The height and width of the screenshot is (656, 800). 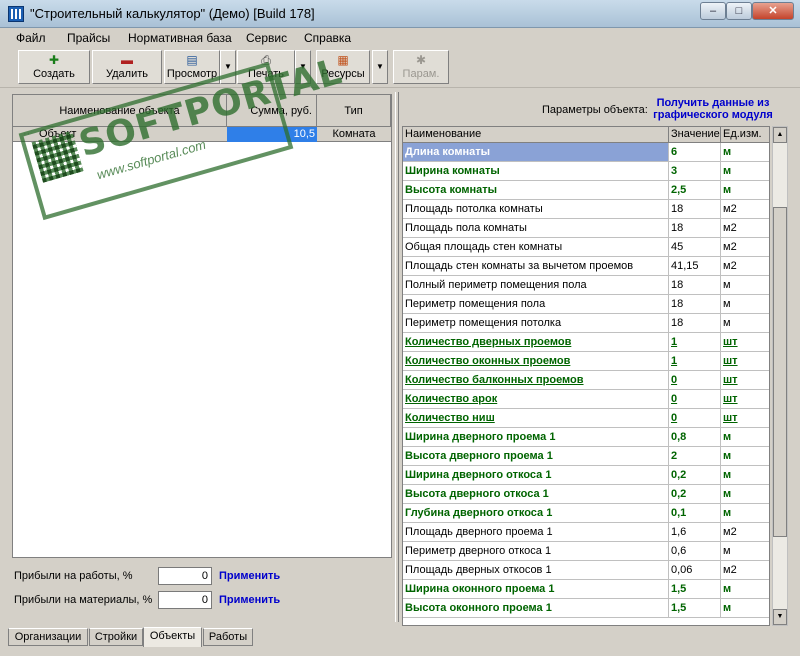 I want to click on print-button: ⎙ Печать, so click(x=266, y=67).